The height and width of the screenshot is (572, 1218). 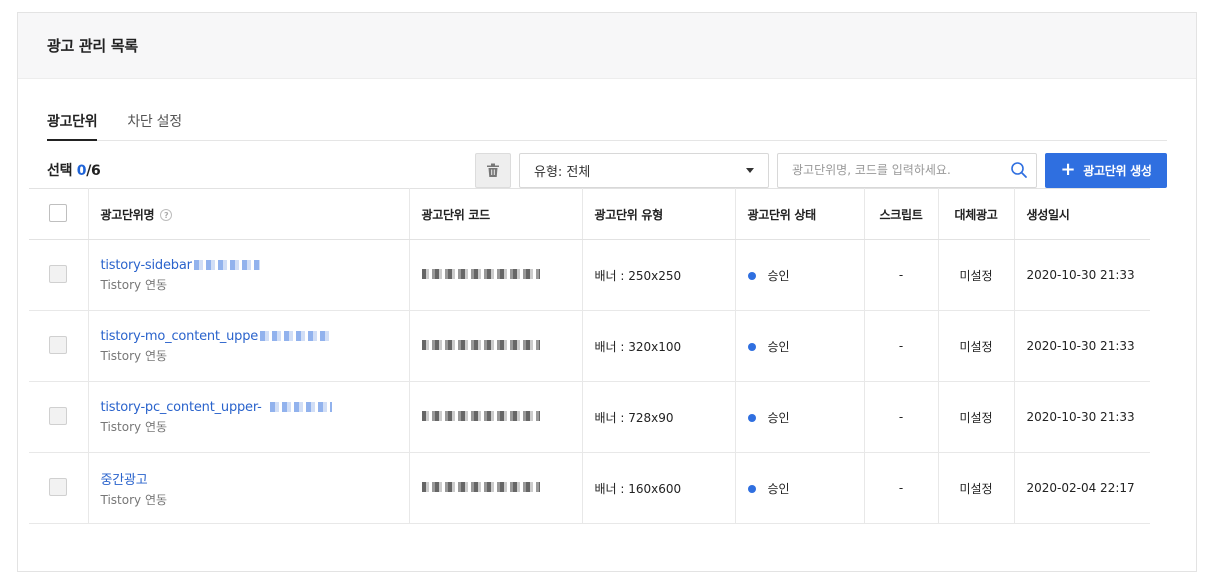 I want to click on type-filter-select: 유형: 전체, so click(x=644, y=170).